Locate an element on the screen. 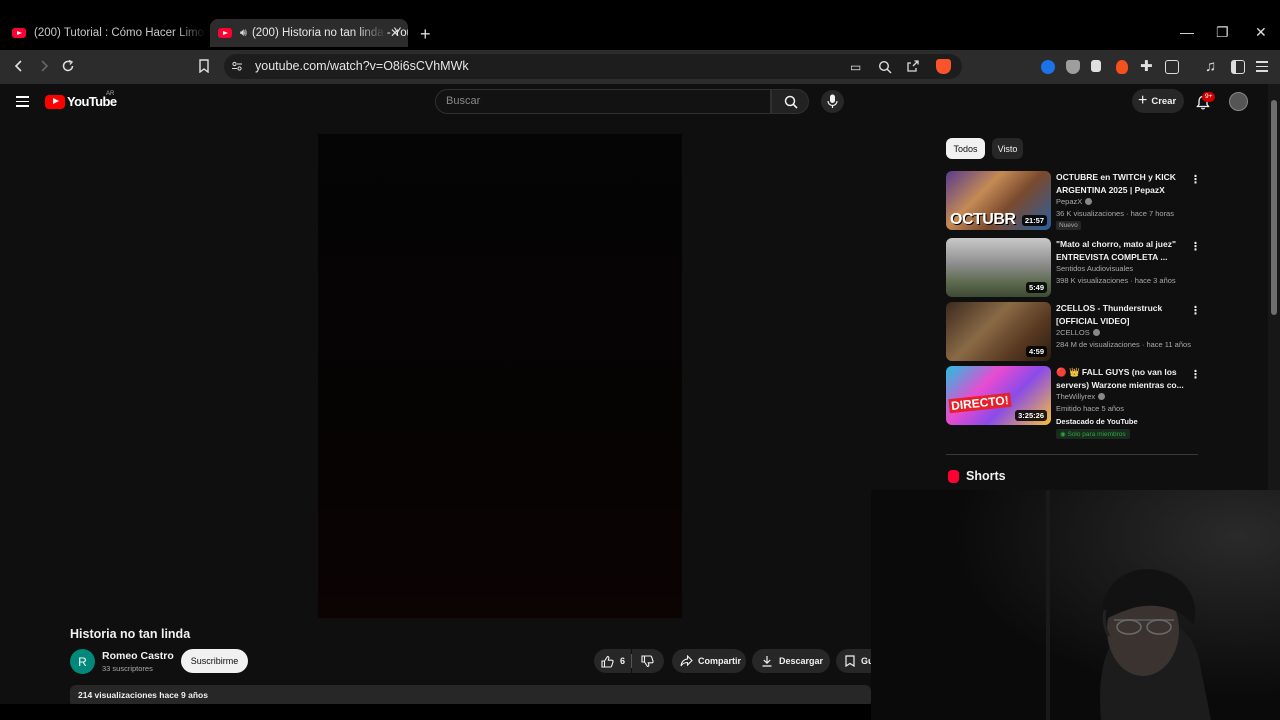 This screenshot has height=720, width=1280. microphone-icon is located at coordinates (832, 101).